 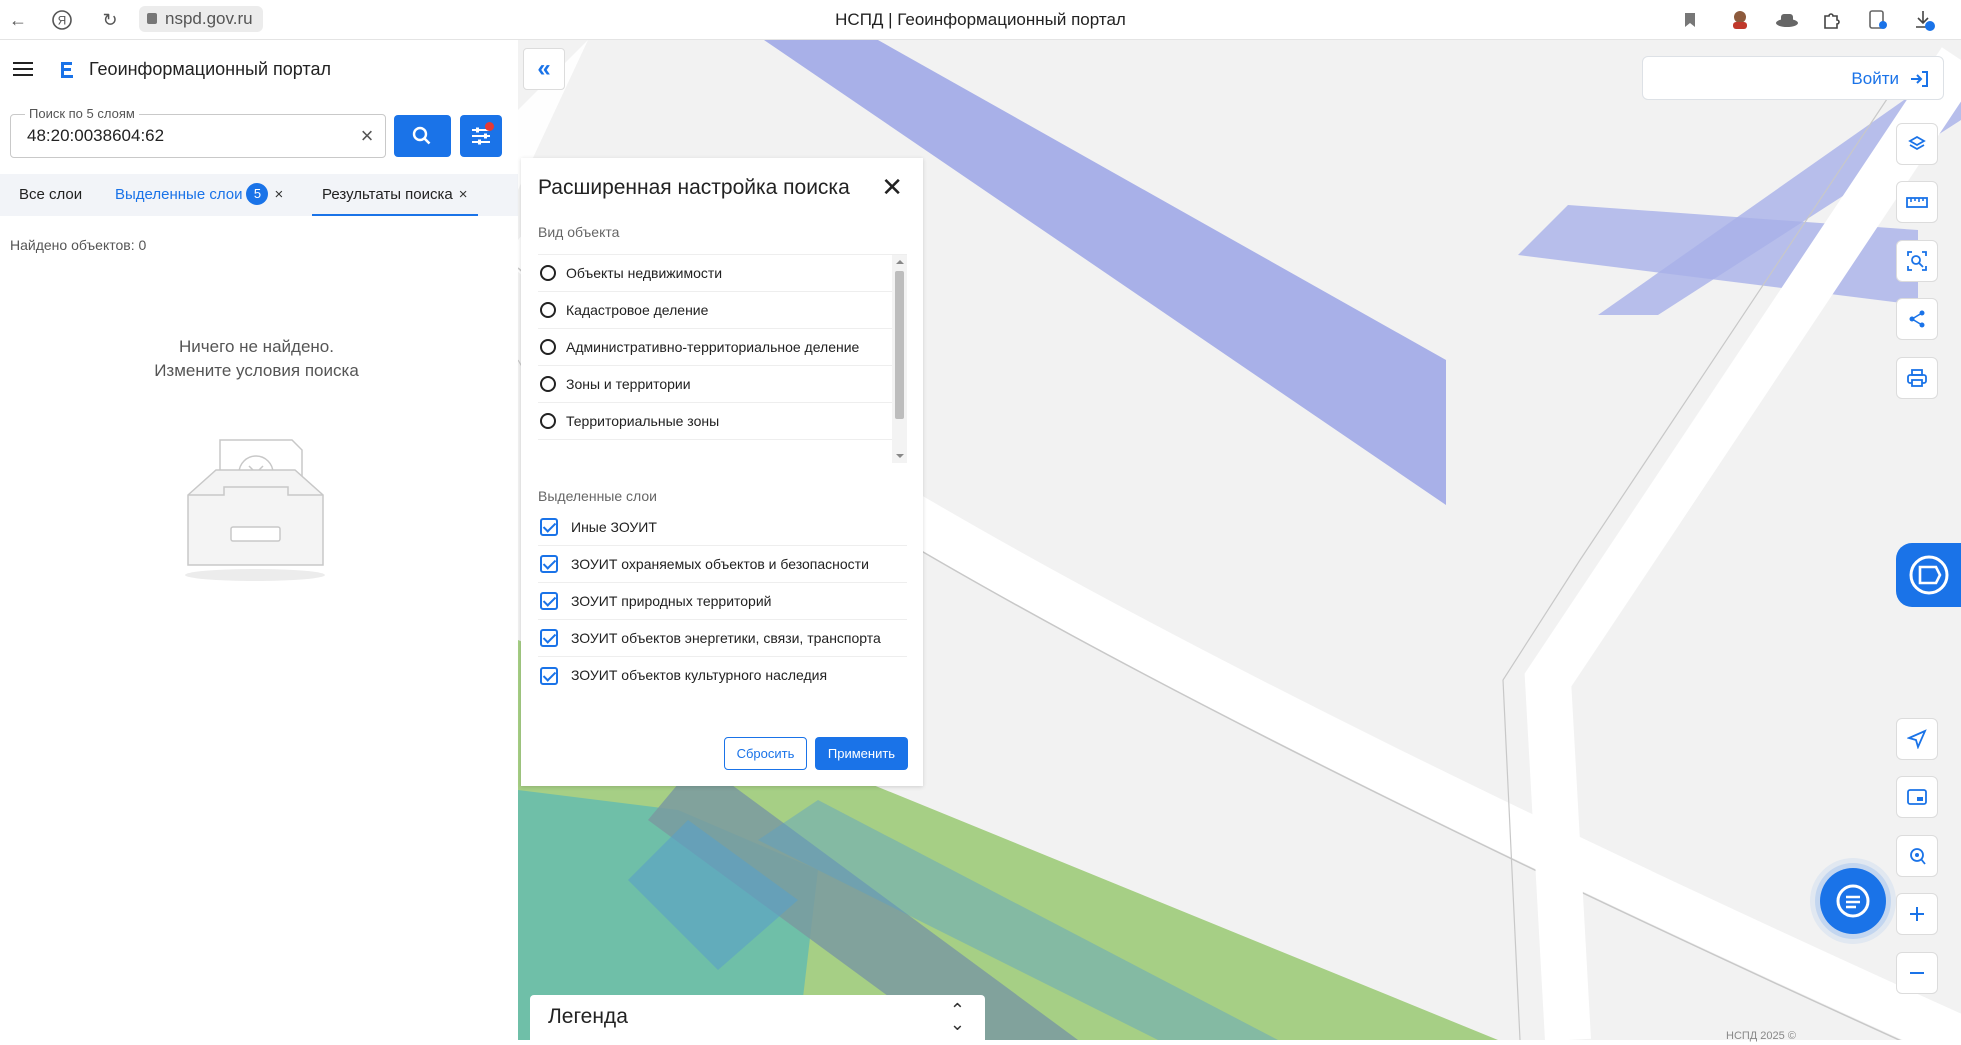 What do you see at coordinates (892, 187) in the screenshot?
I see `close-dialog-icon: ✕` at bounding box center [892, 187].